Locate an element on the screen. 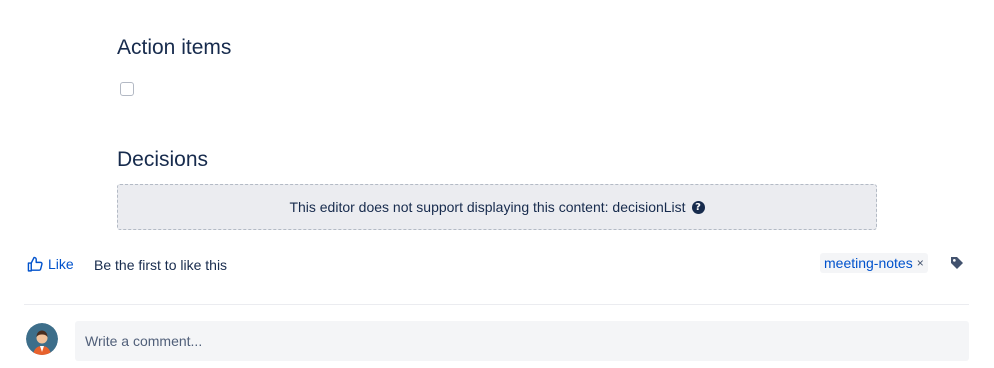 The image size is (994, 368). like-row: Like is located at coordinates (50, 264).